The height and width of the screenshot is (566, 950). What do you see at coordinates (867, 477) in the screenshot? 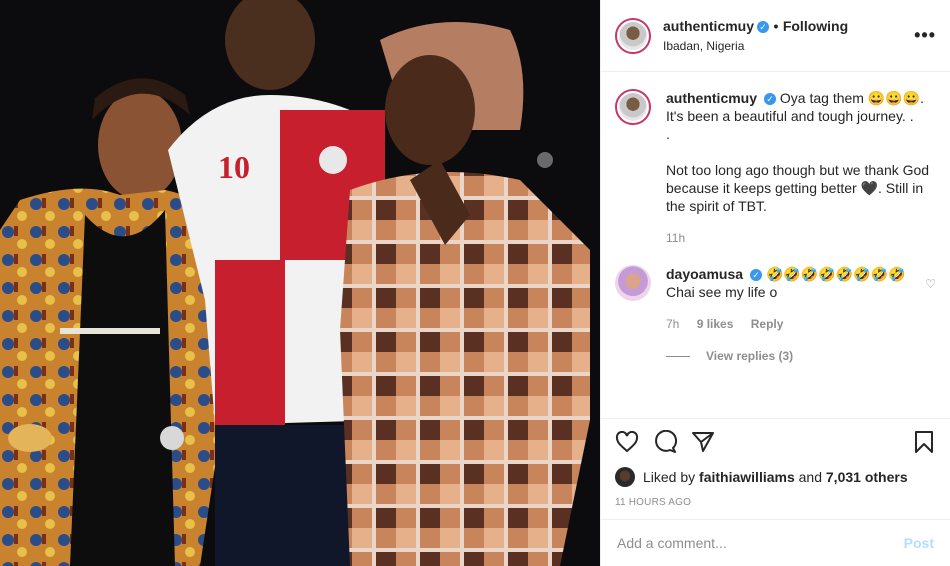
I see `likes-count: 7,031 others` at bounding box center [867, 477].